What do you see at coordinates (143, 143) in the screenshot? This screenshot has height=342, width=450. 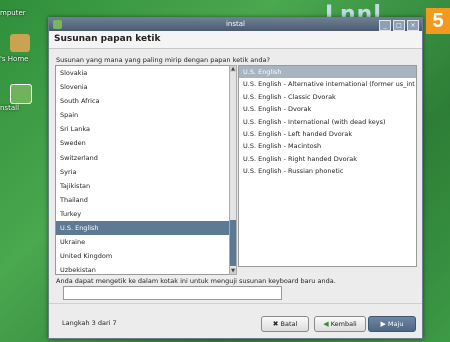 I see `layout-list-item: Sweden` at bounding box center [143, 143].